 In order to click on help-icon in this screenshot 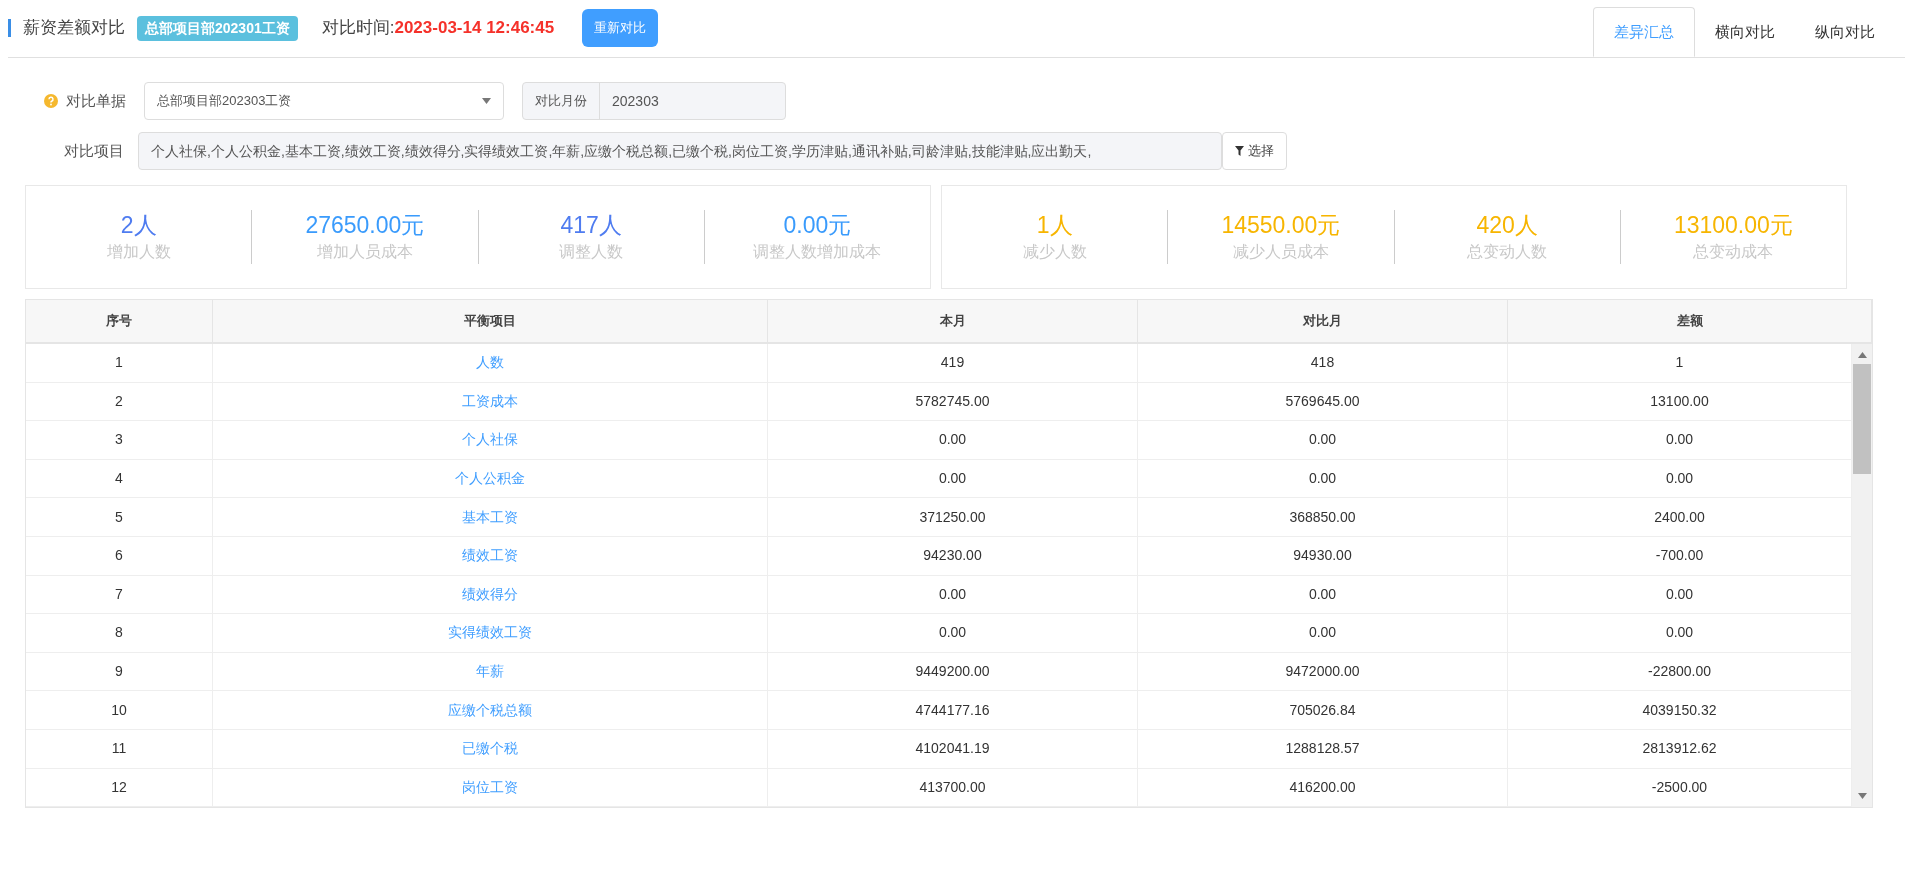, I will do `click(51, 101)`.